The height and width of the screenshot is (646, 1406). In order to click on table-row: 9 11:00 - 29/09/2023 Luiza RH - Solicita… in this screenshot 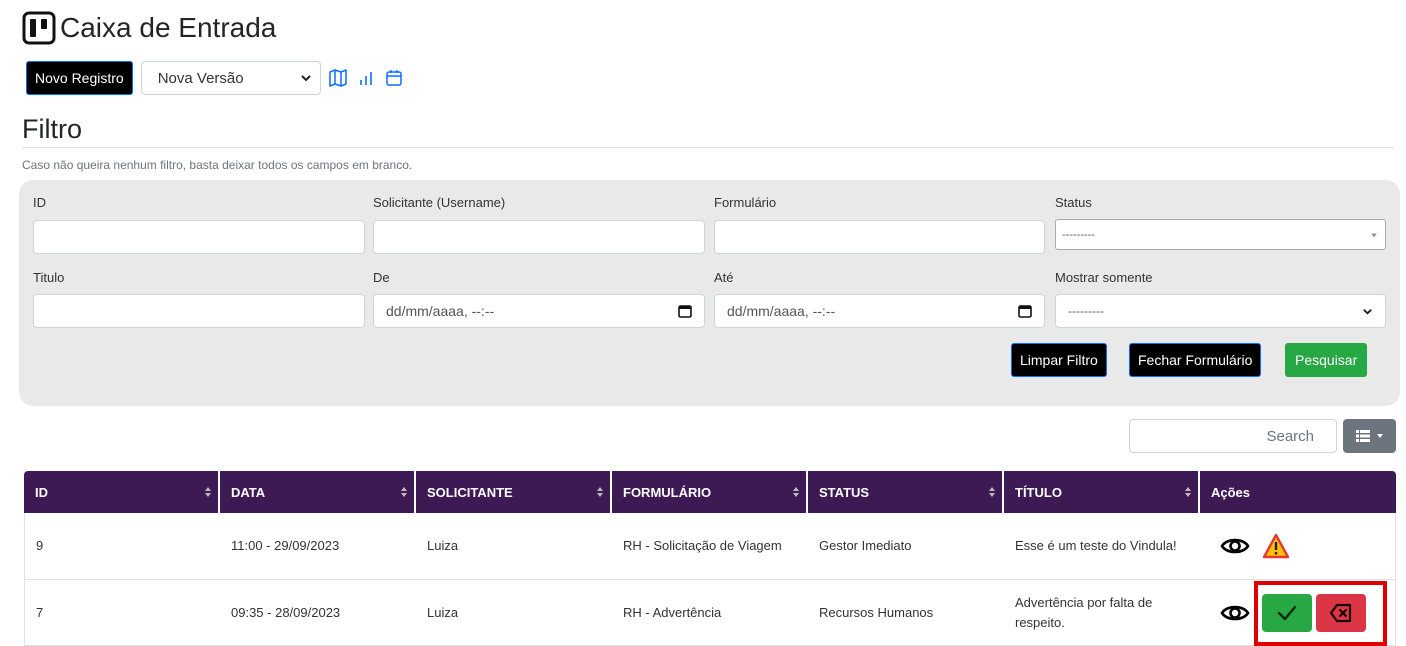, I will do `click(710, 546)`.